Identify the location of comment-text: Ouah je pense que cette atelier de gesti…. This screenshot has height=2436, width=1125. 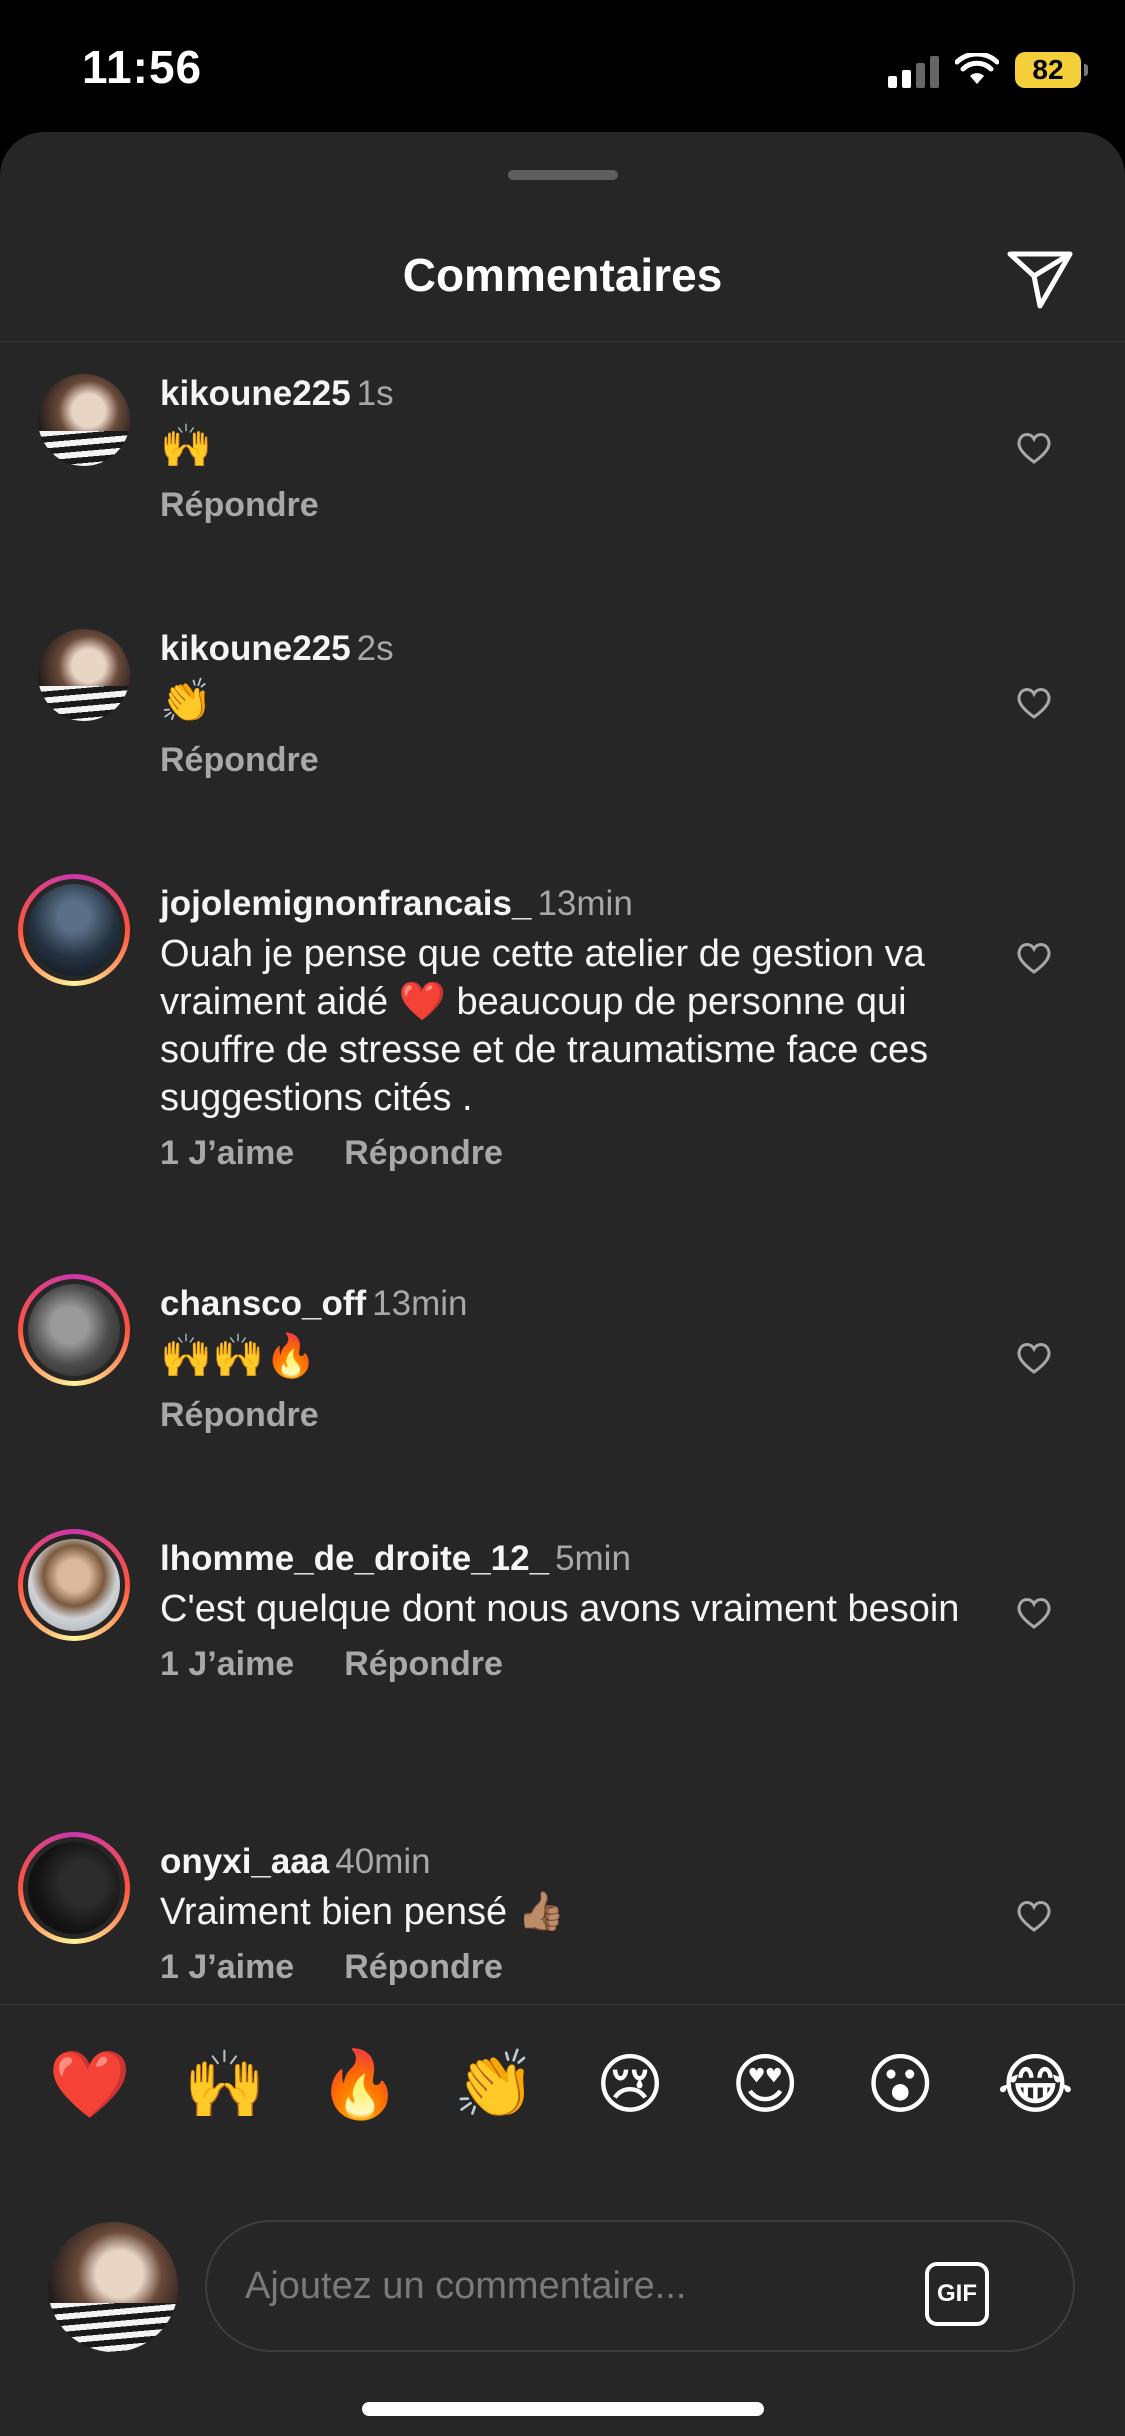
(544, 1026).